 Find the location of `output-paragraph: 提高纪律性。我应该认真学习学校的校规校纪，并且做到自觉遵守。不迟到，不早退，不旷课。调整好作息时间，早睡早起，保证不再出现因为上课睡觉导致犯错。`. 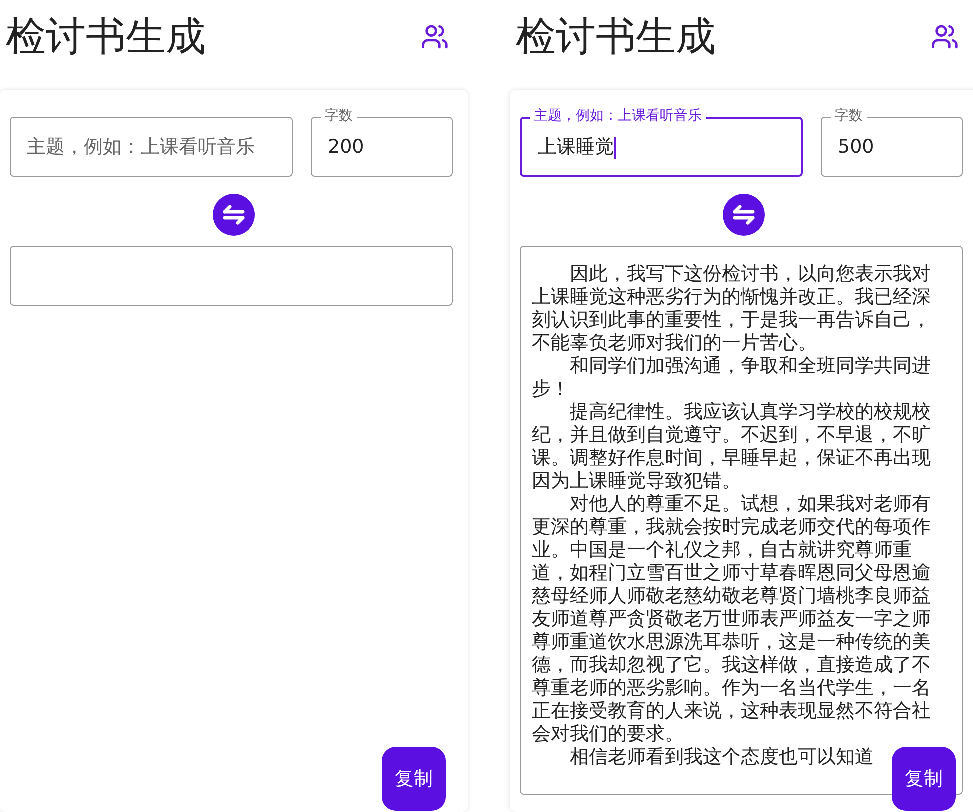

output-paragraph: 提高纪律性。我应该认真学习学校的校规校纪，并且做到自觉遵守。不迟到，不早退，不旷课。调整好作息时间，早睡早起，保证不再出现因为上课睡觉导致犯错。 is located at coordinates (732, 447).